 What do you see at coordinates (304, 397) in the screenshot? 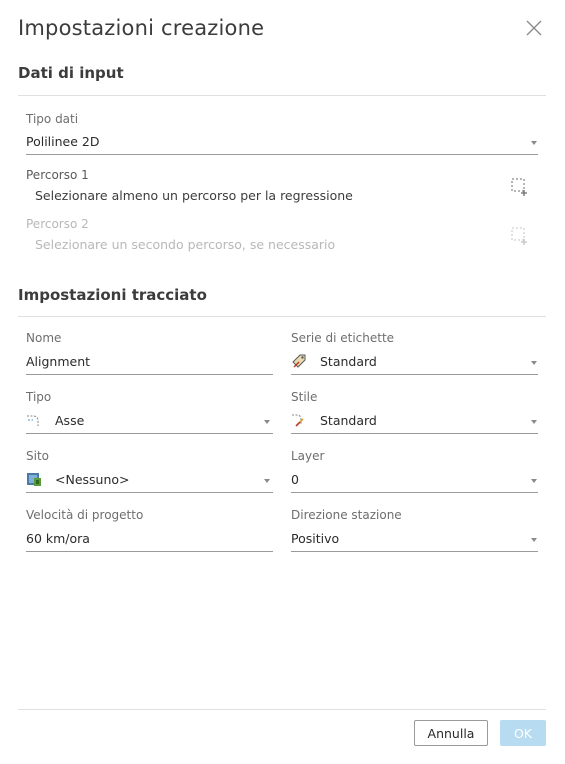
I see `style-label: Stile` at bounding box center [304, 397].